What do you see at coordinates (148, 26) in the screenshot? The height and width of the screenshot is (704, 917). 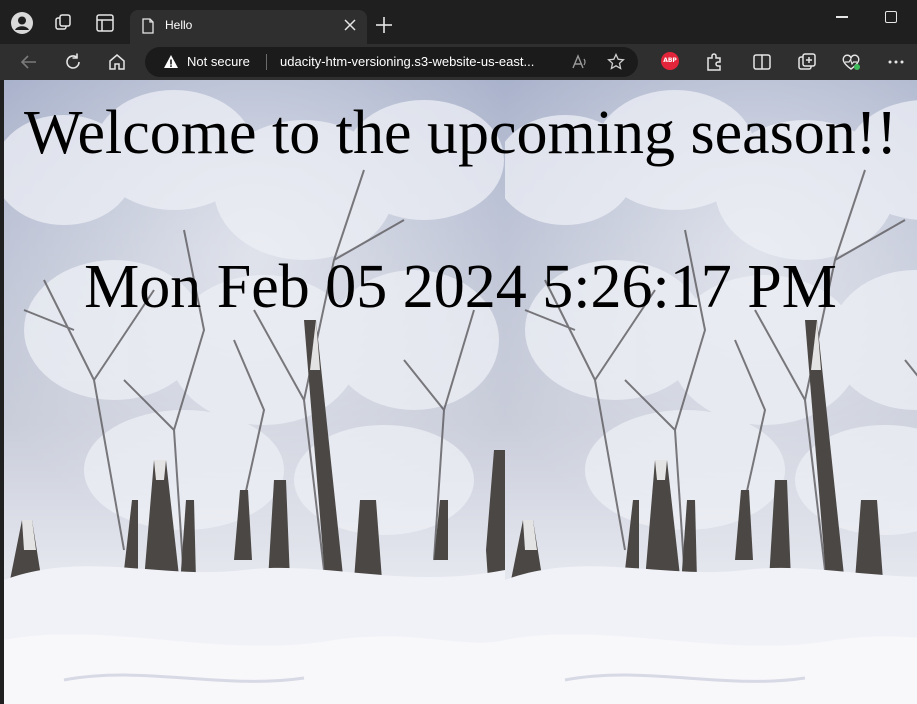 I see `page-icon` at bounding box center [148, 26].